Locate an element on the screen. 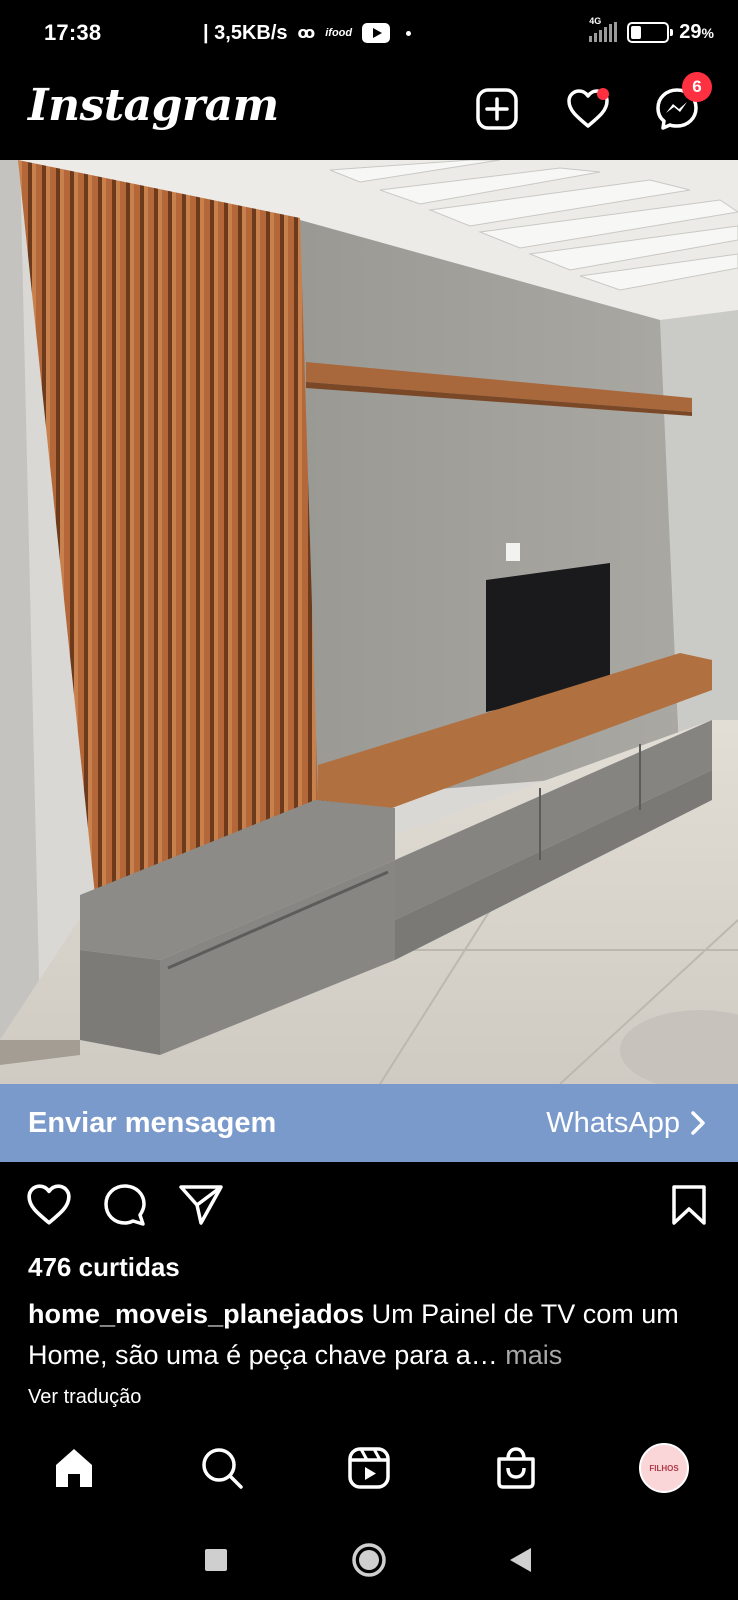 The height and width of the screenshot is (1600, 738). nav-reels is located at coordinates (369, 1468).